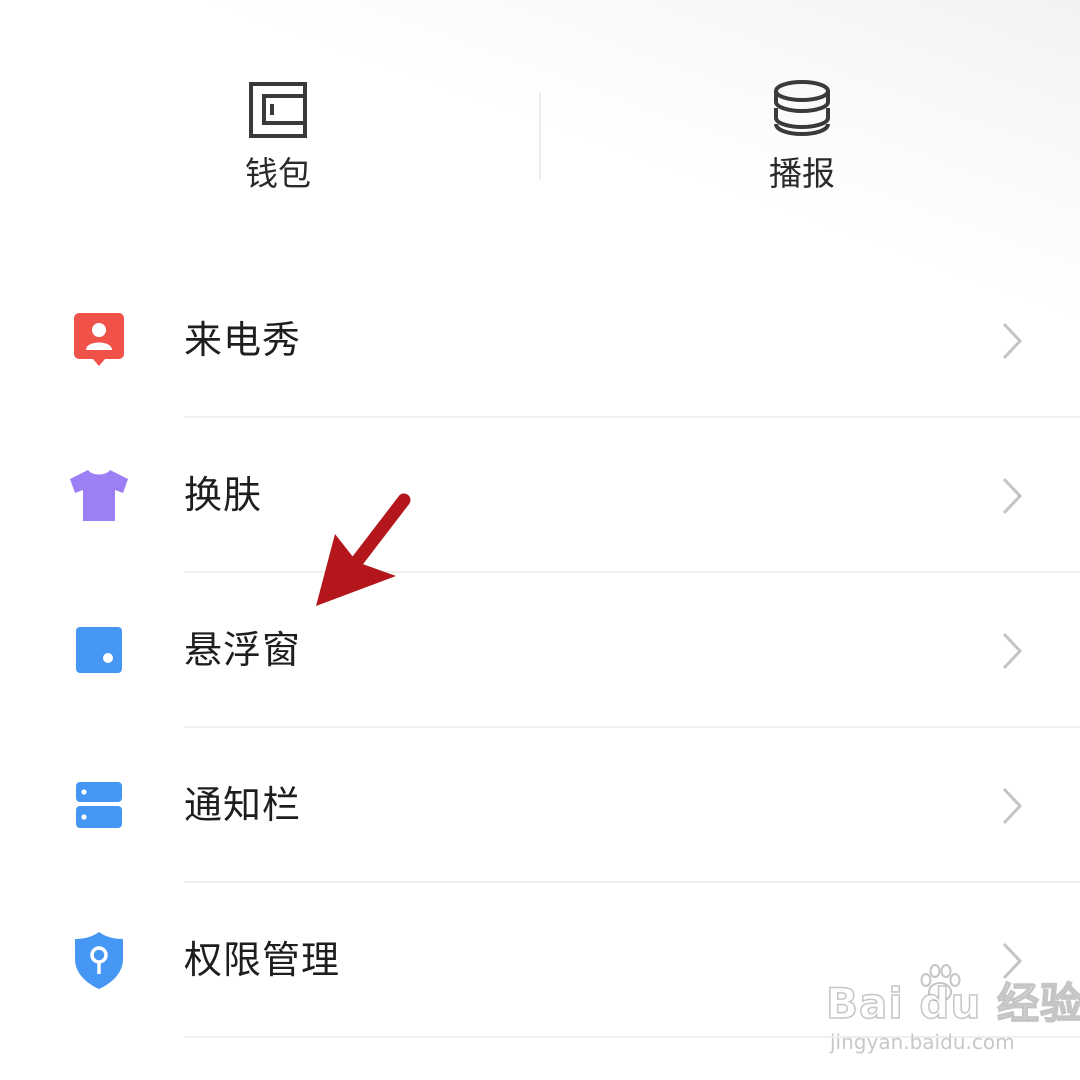  What do you see at coordinates (540, 136) in the screenshot?
I see `shortcut-divider` at bounding box center [540, 136].